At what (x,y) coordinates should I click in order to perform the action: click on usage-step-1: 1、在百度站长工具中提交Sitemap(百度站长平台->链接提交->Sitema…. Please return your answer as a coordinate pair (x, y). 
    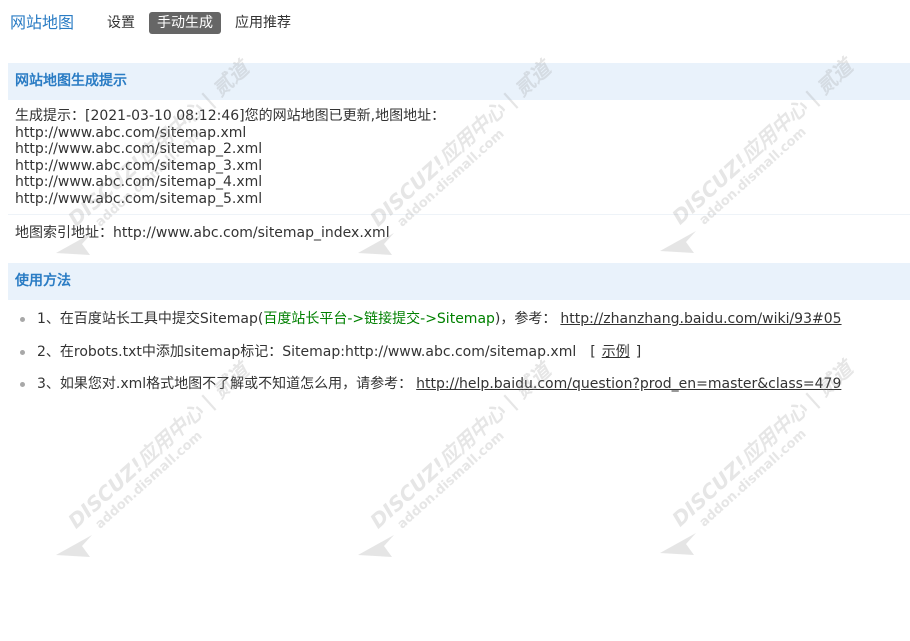
    Looking at the image, I should click on (455, 319).